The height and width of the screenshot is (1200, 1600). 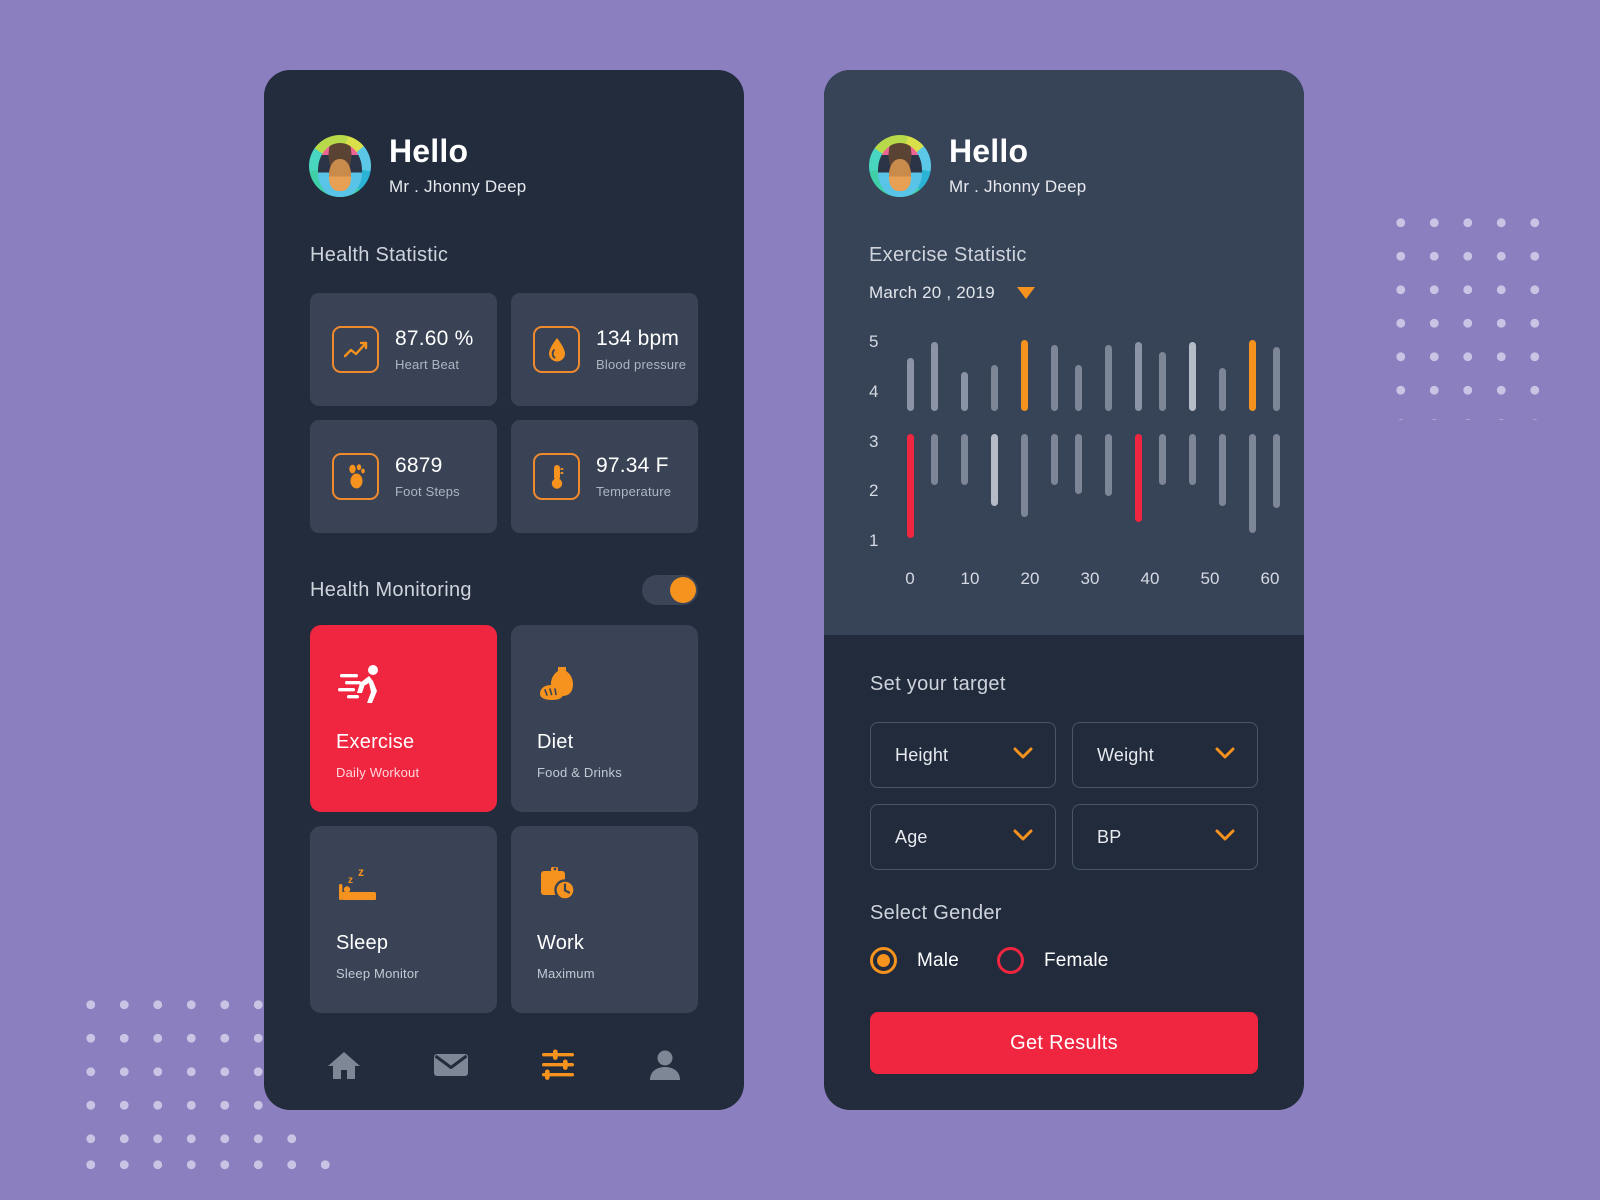 I want to click on person-icon, so click(x=665, y=1067).